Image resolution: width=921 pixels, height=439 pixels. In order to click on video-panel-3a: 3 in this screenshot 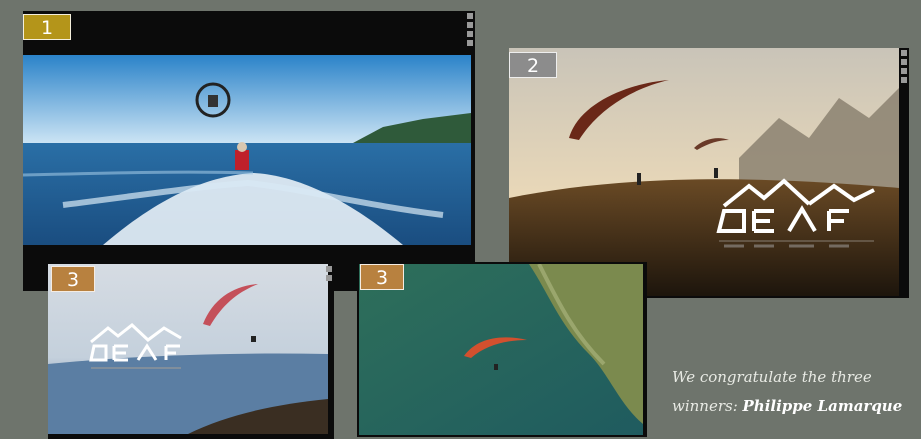, I will do `click(191, 351)`.